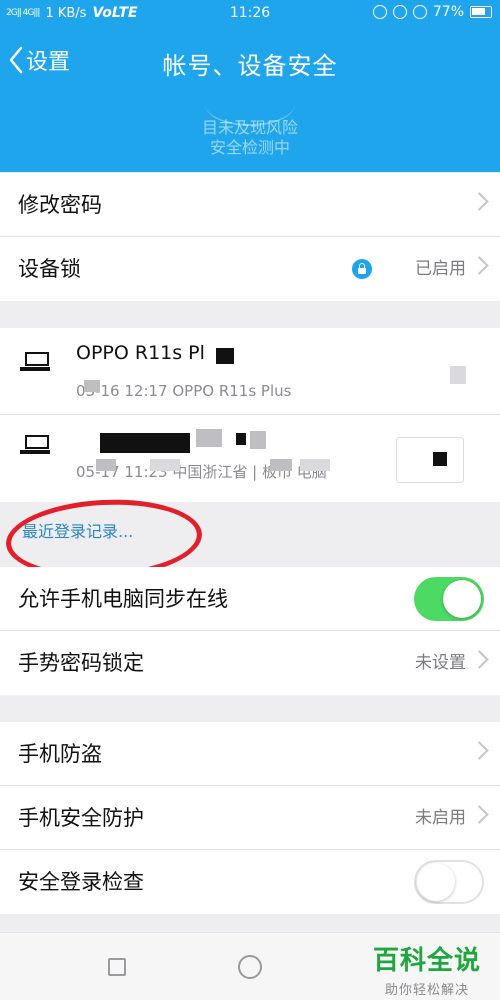 This screenshot has height=1000, width=500. Describe the element at coordinates (250, 458) in the screenshot. I see `device-item: 05-17 11:23 中国浙江省 | 板市 电脑` at that location.